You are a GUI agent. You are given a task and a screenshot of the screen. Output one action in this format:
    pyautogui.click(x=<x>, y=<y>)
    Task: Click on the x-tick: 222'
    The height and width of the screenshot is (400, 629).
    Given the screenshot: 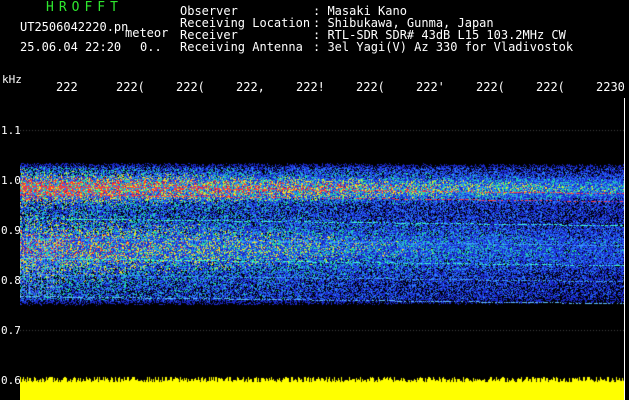 What is the action you would take?
    pyautogui.click(x=430, y=87)
    